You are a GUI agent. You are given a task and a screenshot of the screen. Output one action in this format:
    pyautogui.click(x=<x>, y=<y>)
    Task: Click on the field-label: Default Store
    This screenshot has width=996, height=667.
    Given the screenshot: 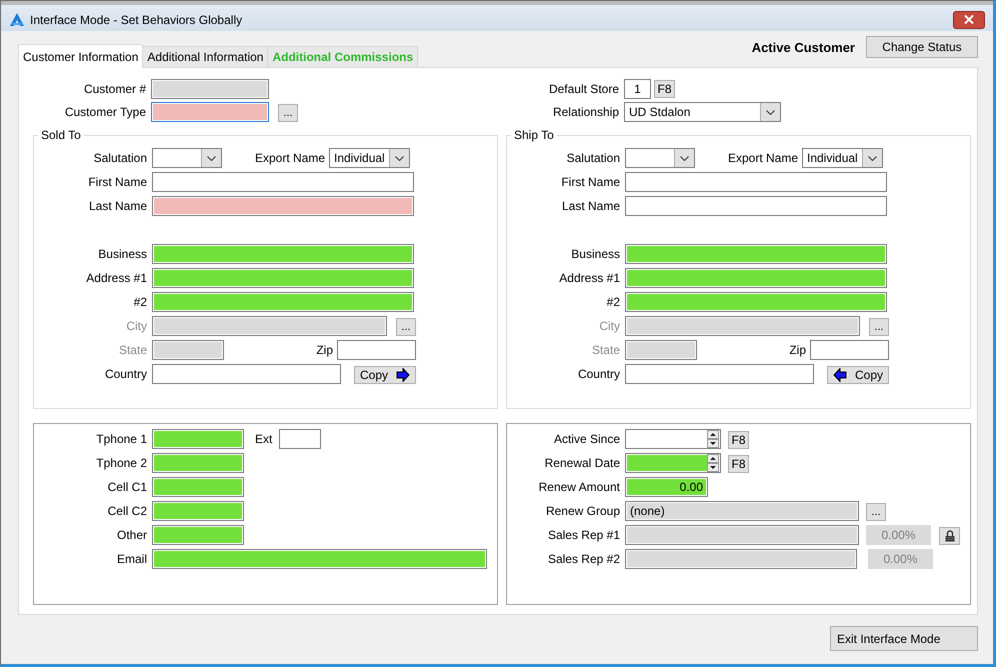 What is the action you would take?
    pyautogui.click(x=583, y=89)
    